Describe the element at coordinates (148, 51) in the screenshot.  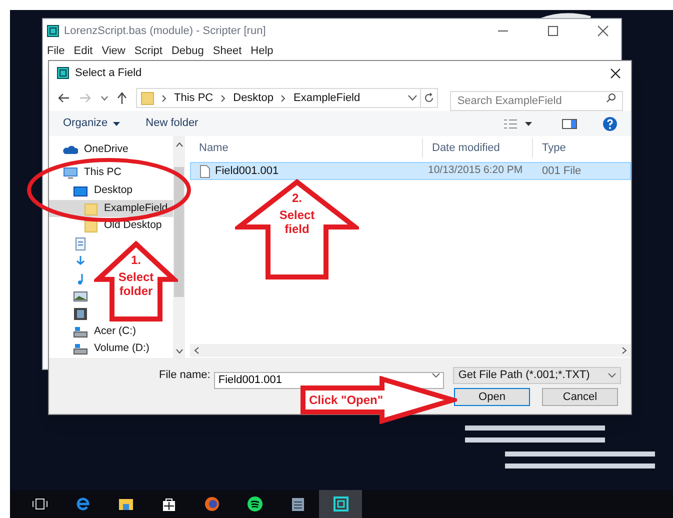
I see `menu-item: Script` at that location.